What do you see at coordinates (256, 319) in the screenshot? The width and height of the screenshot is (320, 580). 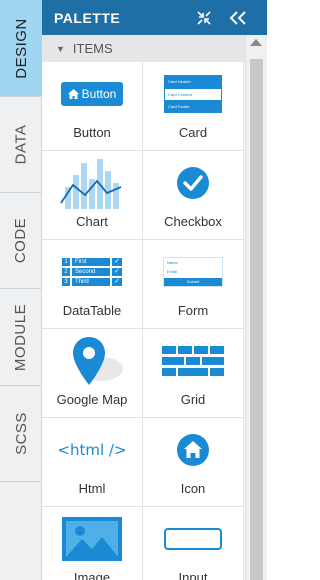 I see `scrollbar-thumb` at bounding box center [256, 319].